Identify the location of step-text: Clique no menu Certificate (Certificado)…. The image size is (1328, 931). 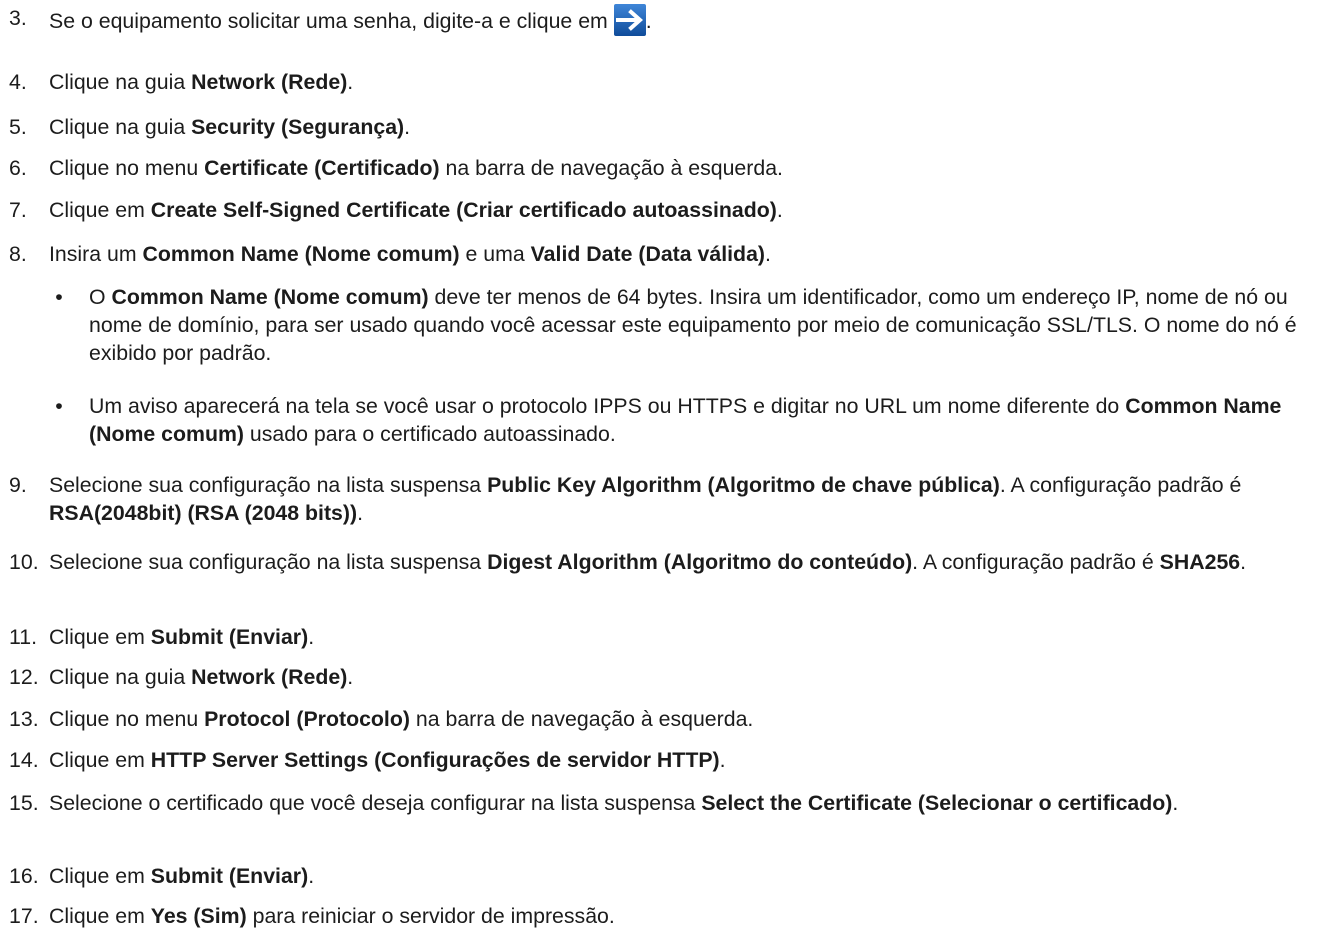
(679, 168).